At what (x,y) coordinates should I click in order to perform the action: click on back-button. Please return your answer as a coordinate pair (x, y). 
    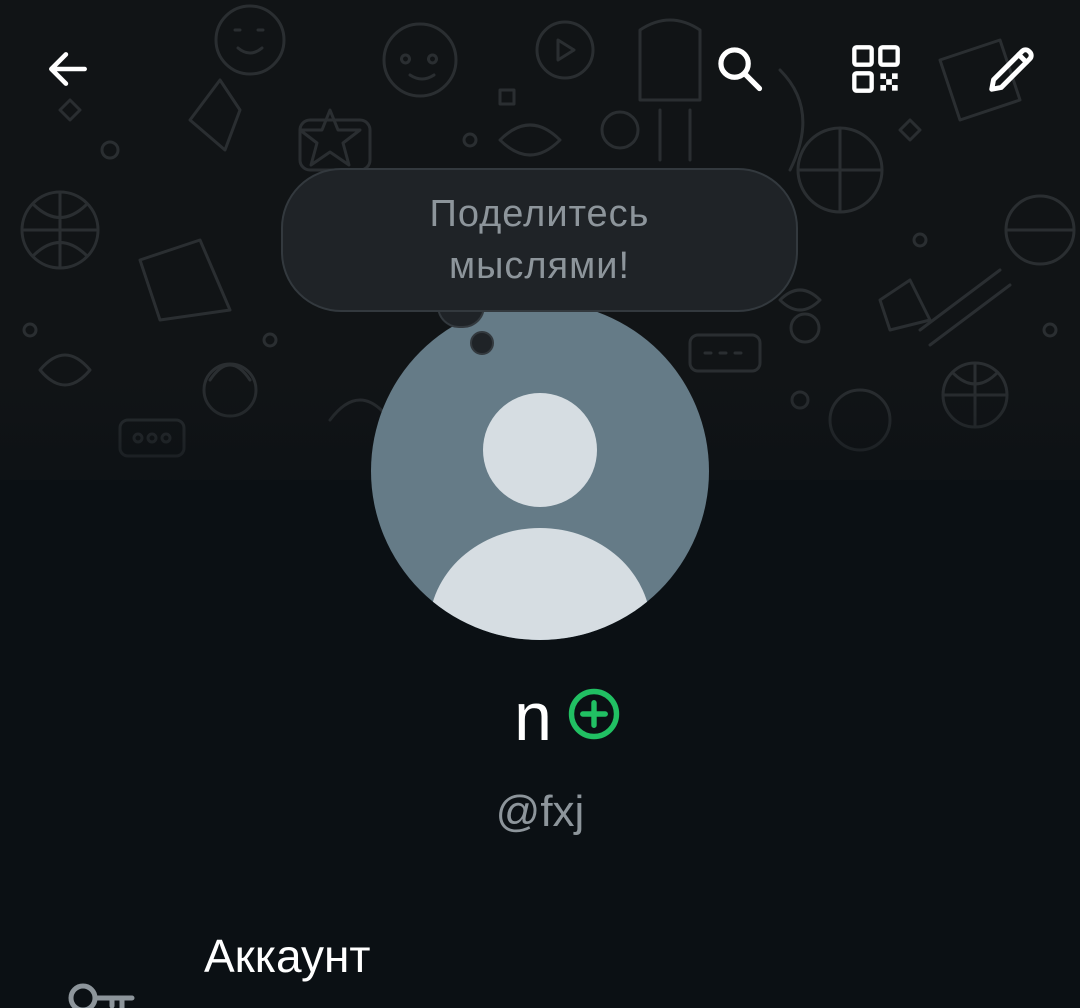
    Looking at the image, I should click on (68, 69).